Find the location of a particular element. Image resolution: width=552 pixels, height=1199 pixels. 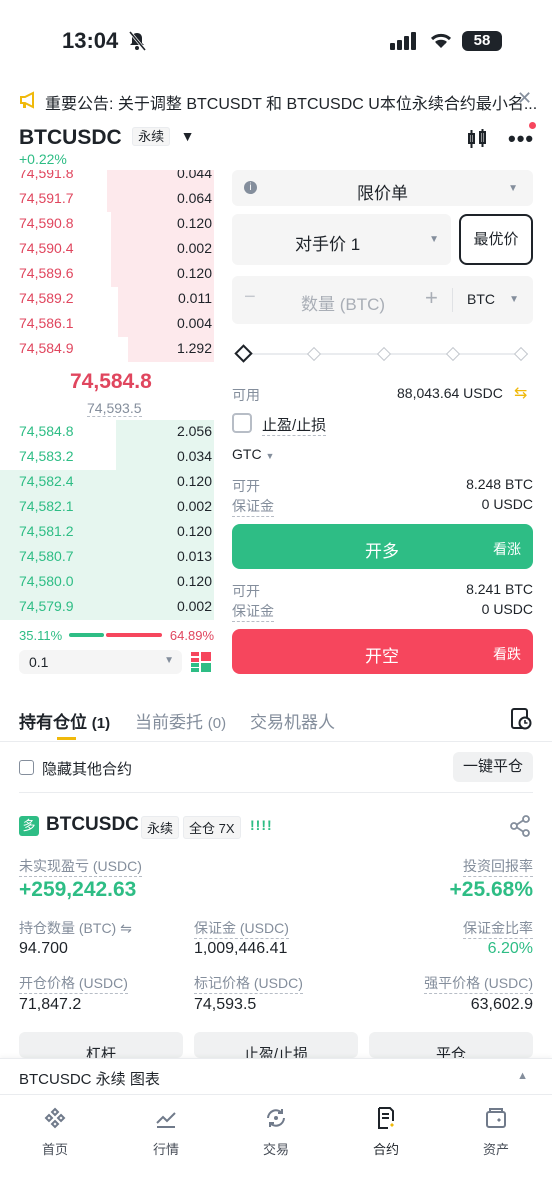

nav-markets: 行情 is located at coordinates (166, 1132).